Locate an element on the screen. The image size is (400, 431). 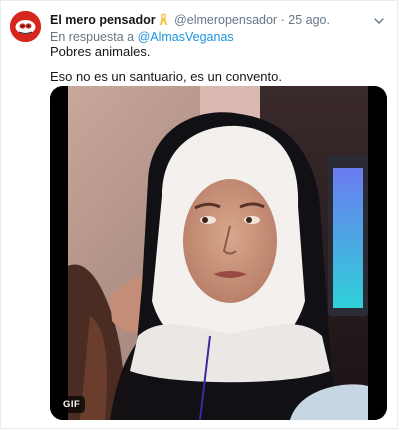
reply-mention-link: @AlmasVeganas is located at coordinates (186, 37).